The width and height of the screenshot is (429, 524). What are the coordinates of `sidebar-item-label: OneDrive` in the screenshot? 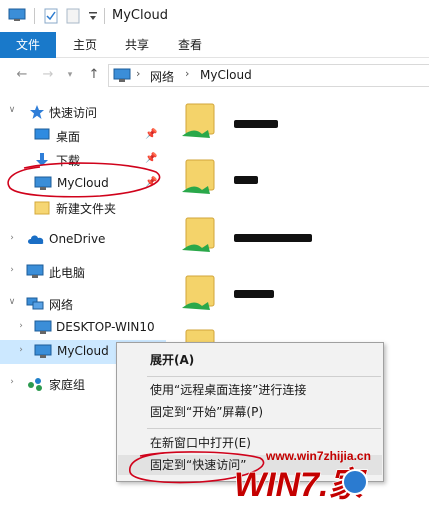 It's located at (77, 239).